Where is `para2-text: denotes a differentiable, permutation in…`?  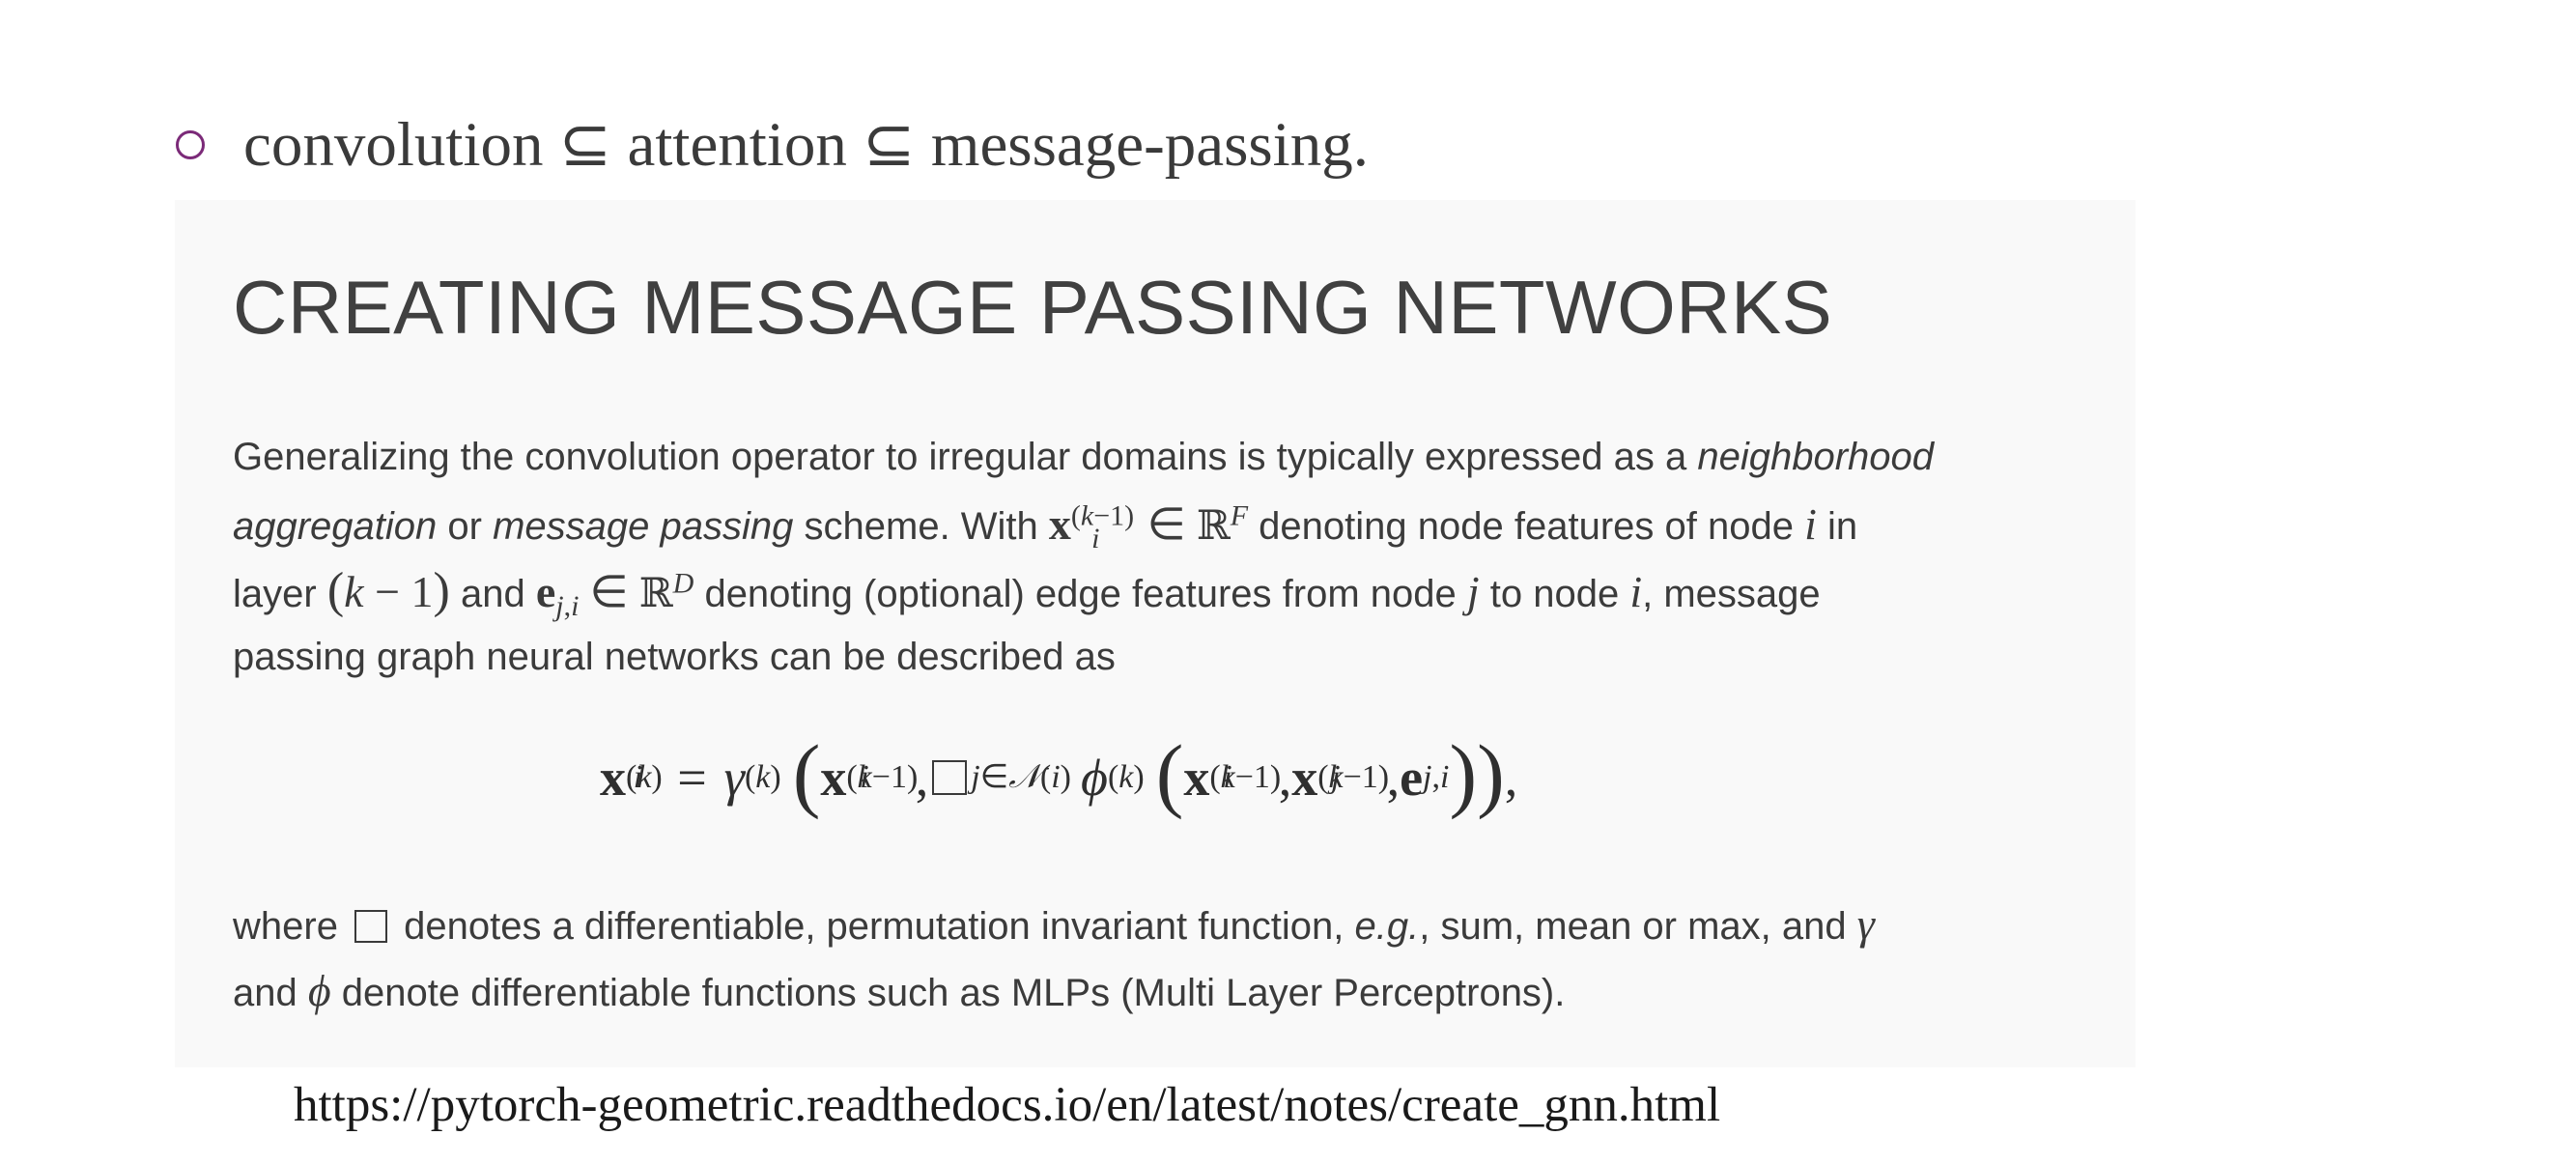
para2-text: denotes a differentiable, permutation in… is located at coordinates (874, 927).